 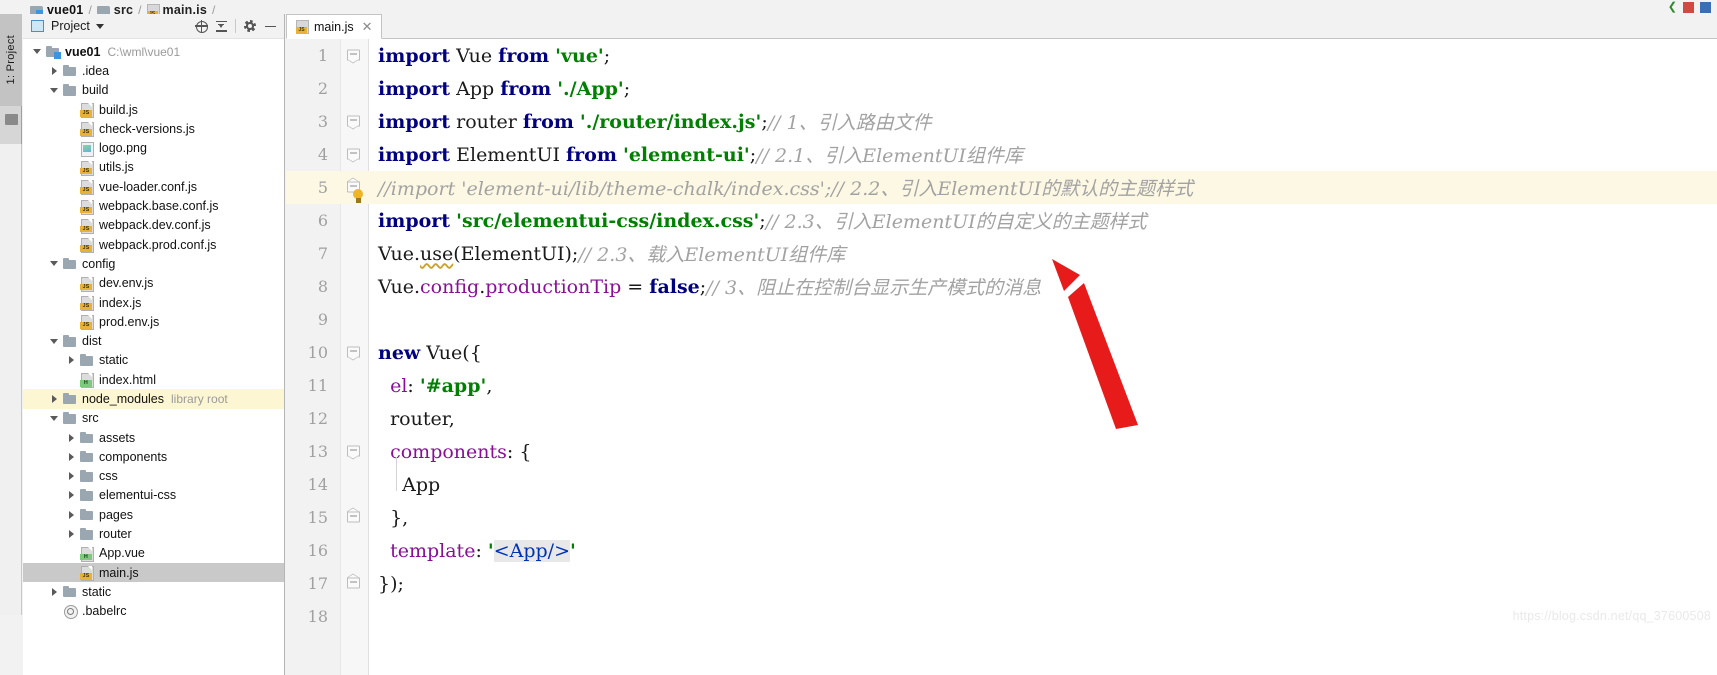 I want to click on code-line: 9, so click(x=1001, y=319).